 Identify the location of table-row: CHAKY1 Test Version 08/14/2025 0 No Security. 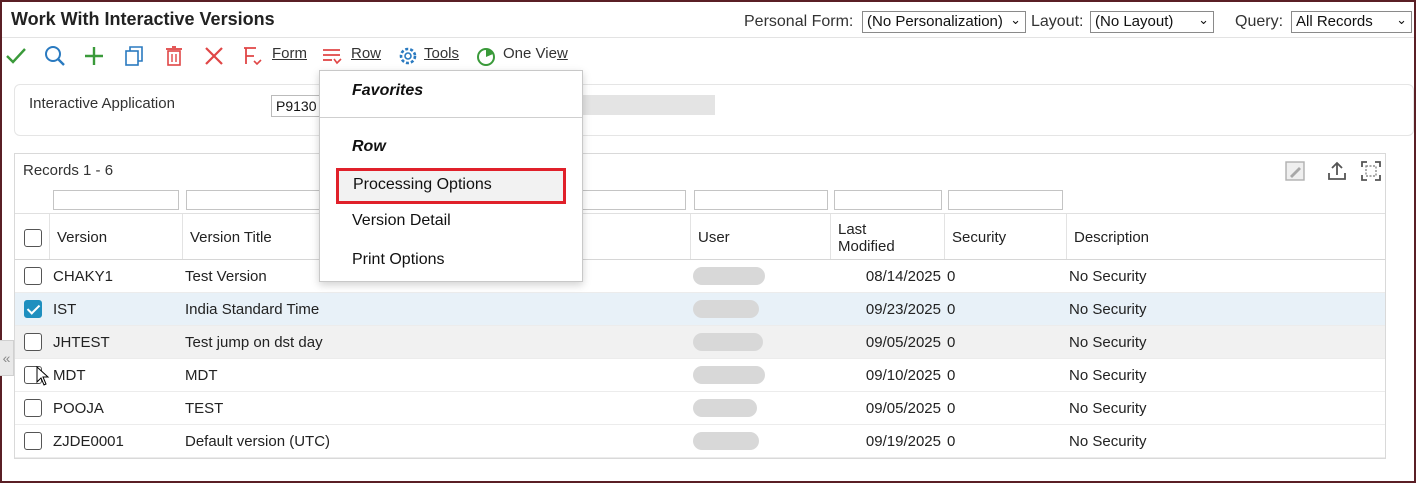
(700, 276).